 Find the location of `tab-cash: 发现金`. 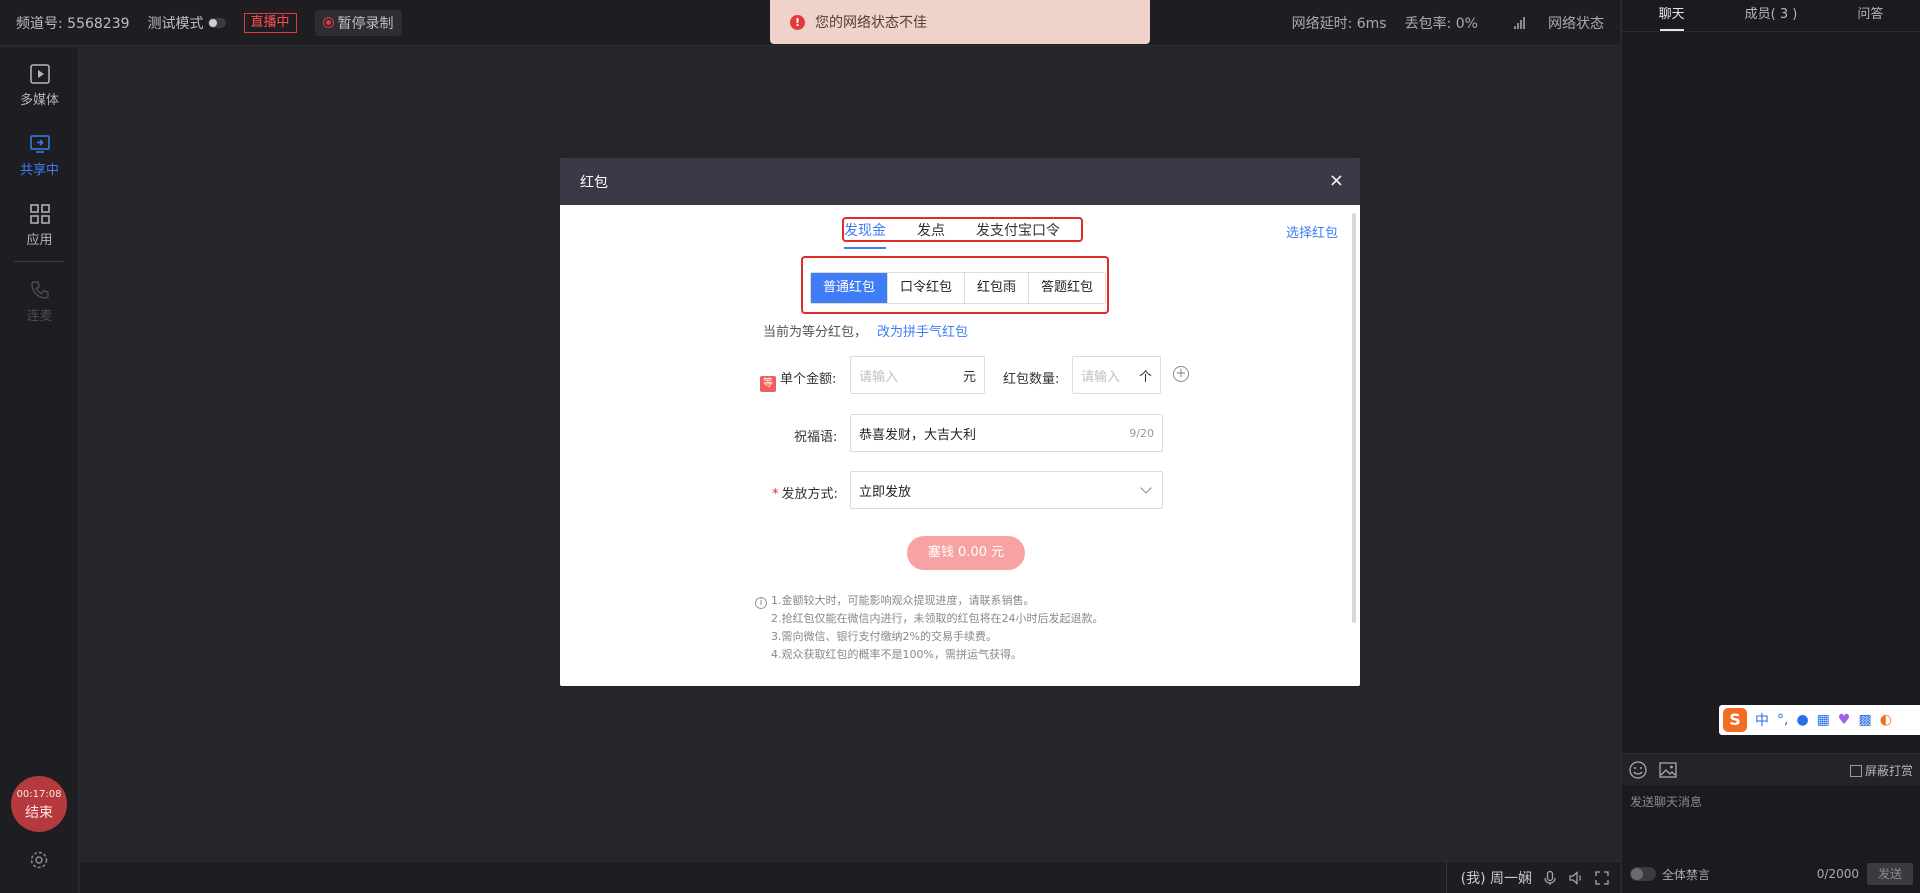

tab-cash: 发现金 is located at coordinates (865, 234).